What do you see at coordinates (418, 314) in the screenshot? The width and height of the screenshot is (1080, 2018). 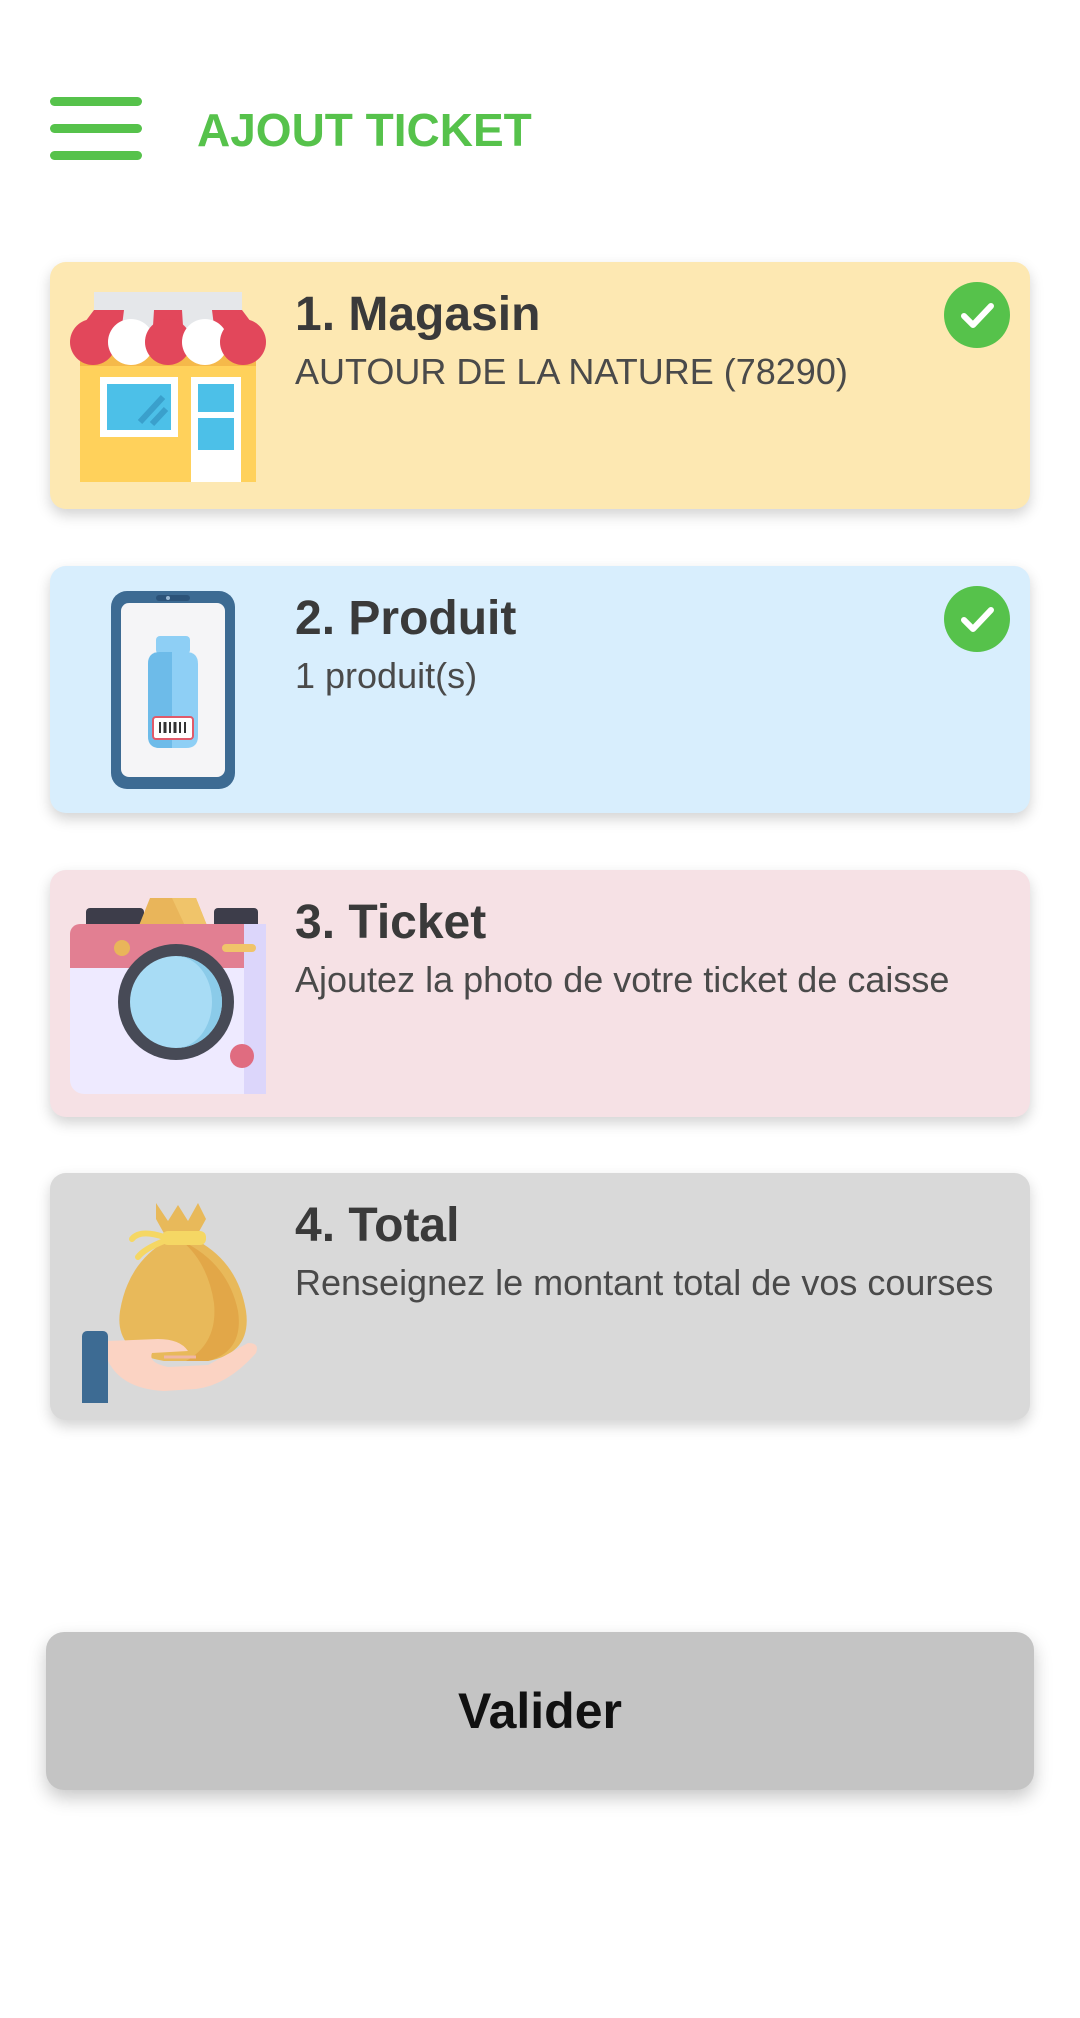 I see `step-title: 1. Magasin` at bounding box center [418, 314].